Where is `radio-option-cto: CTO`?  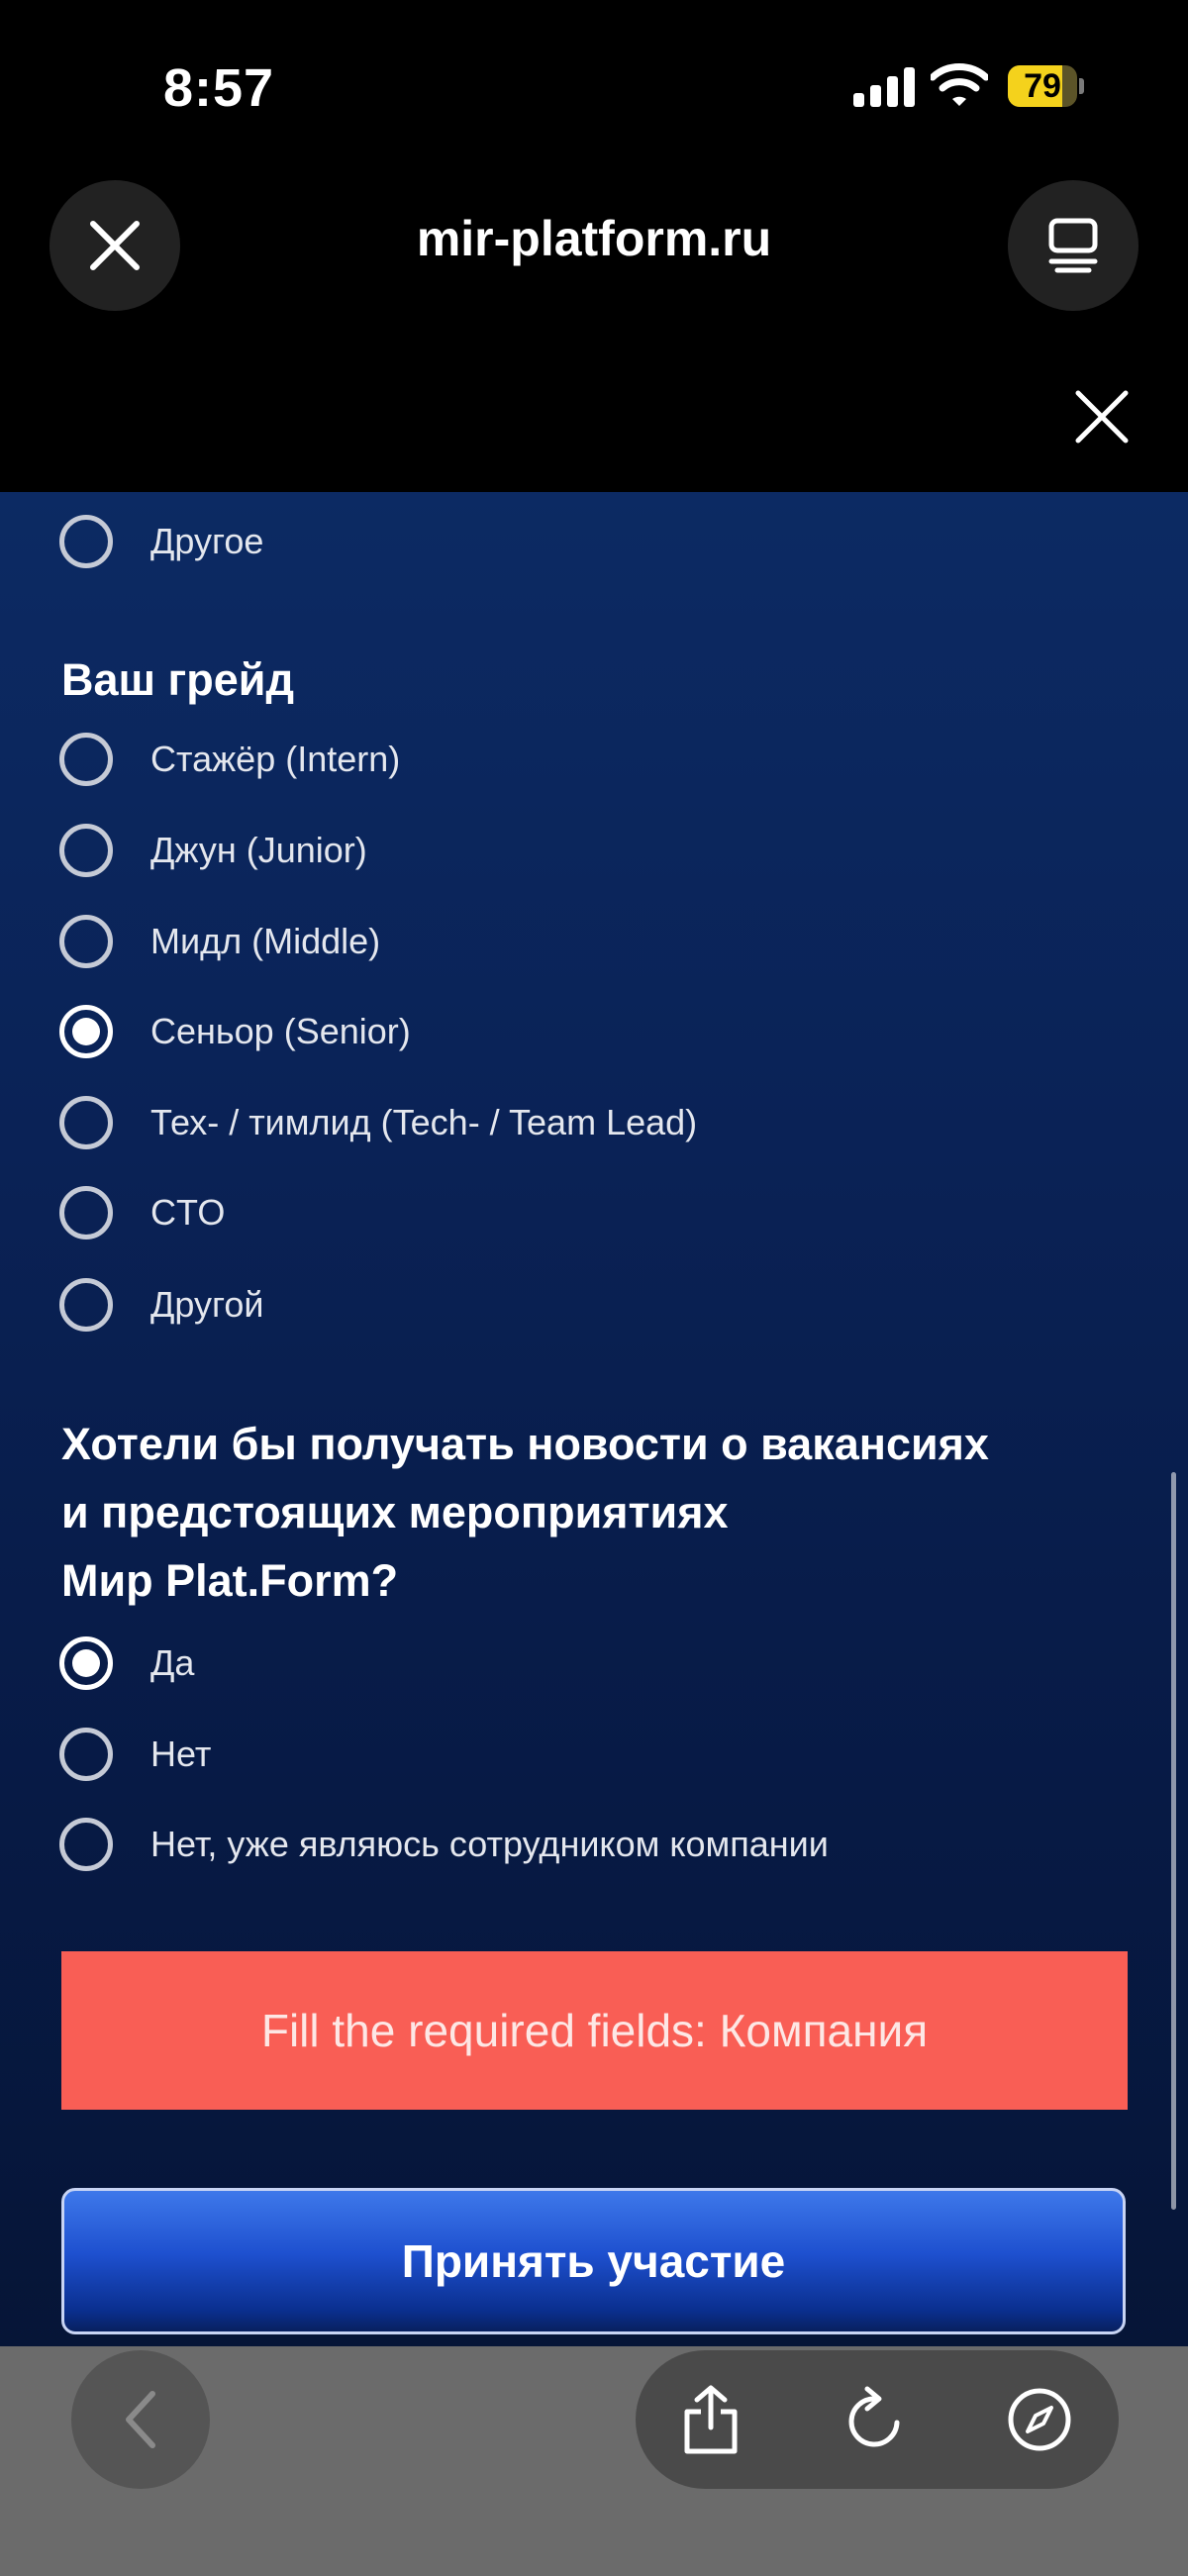 radio-option-cto: CTO is located at coordinates (142, 1212).